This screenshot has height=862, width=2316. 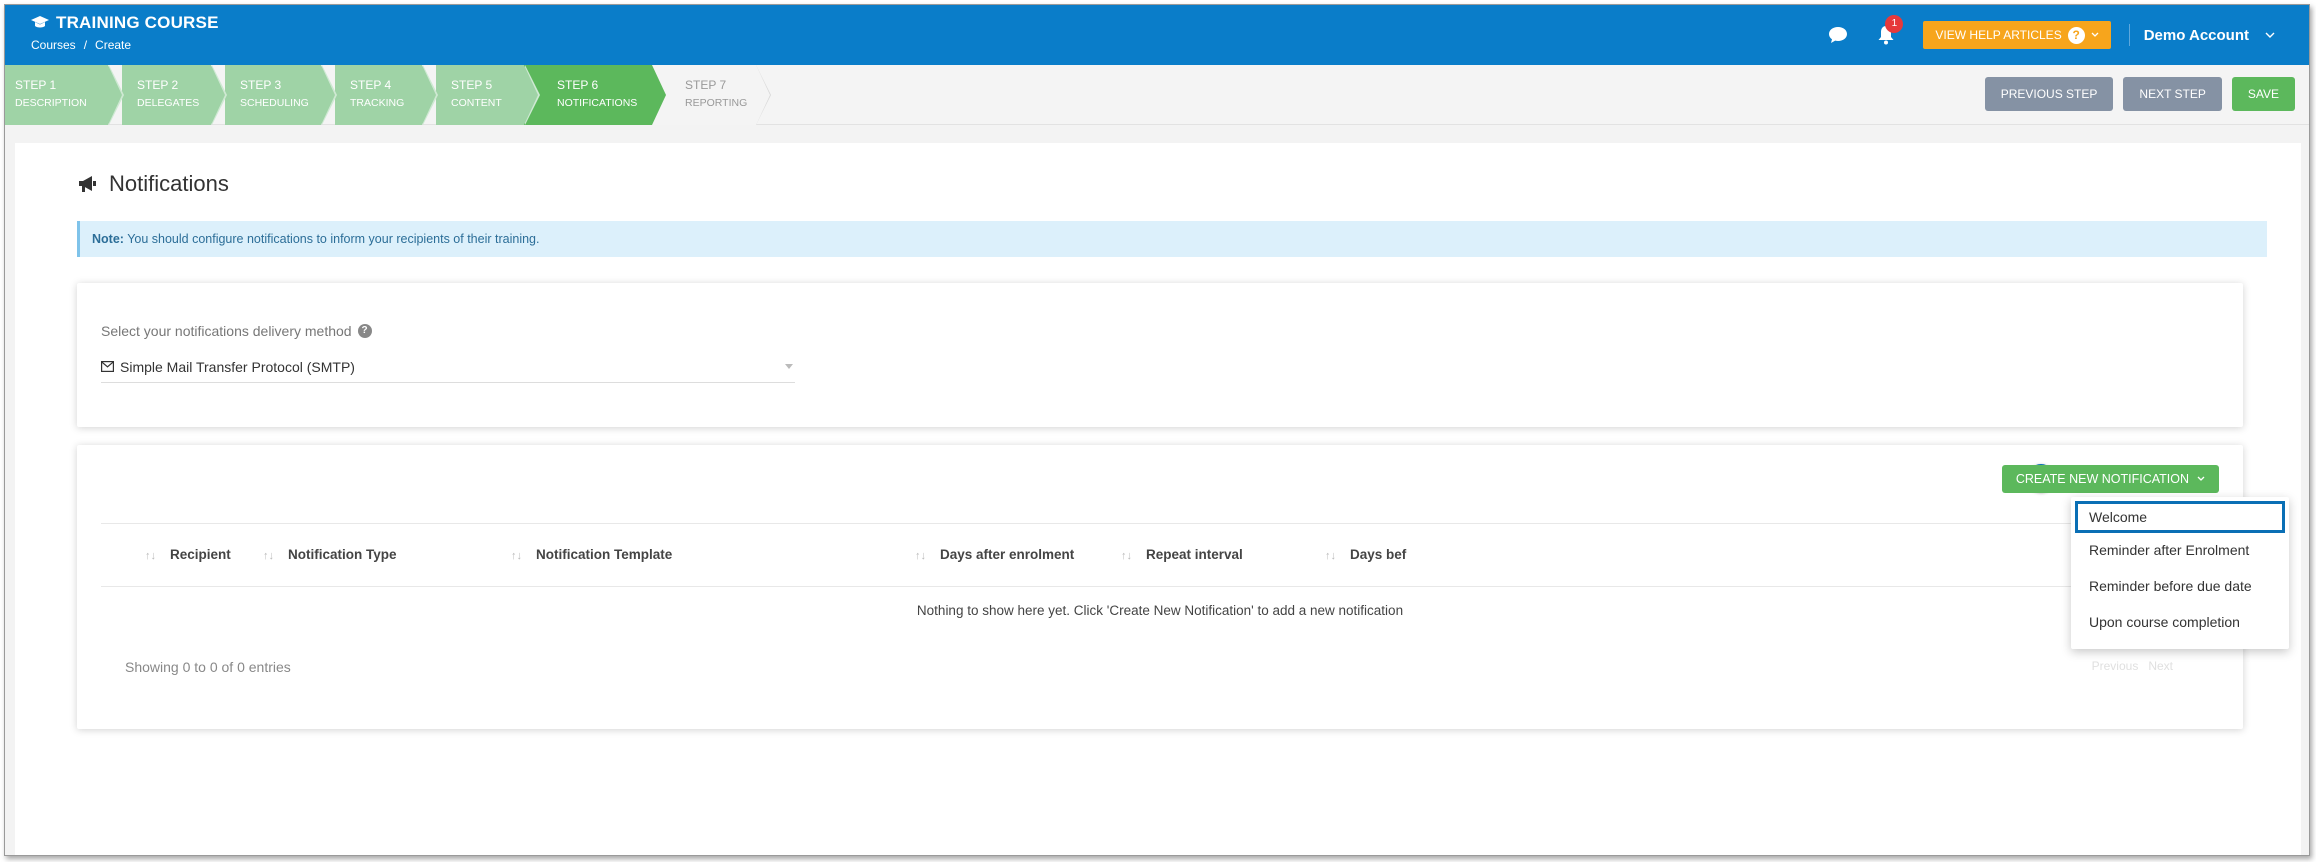 I want to click on envelope-icon, so click(x=107, y=366).